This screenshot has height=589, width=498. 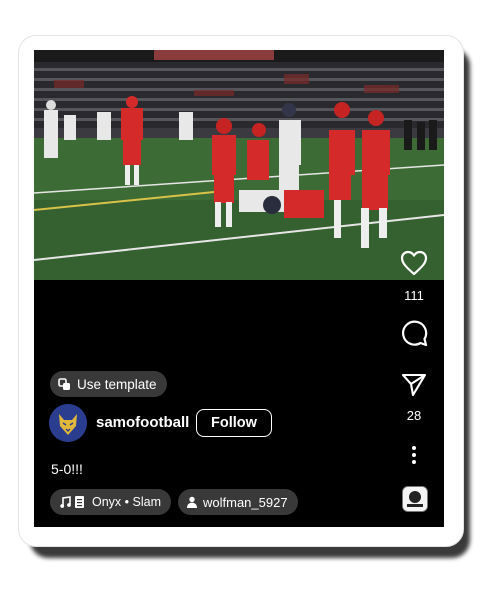 I want to click on comment-icon, so click(x=415, y=333).